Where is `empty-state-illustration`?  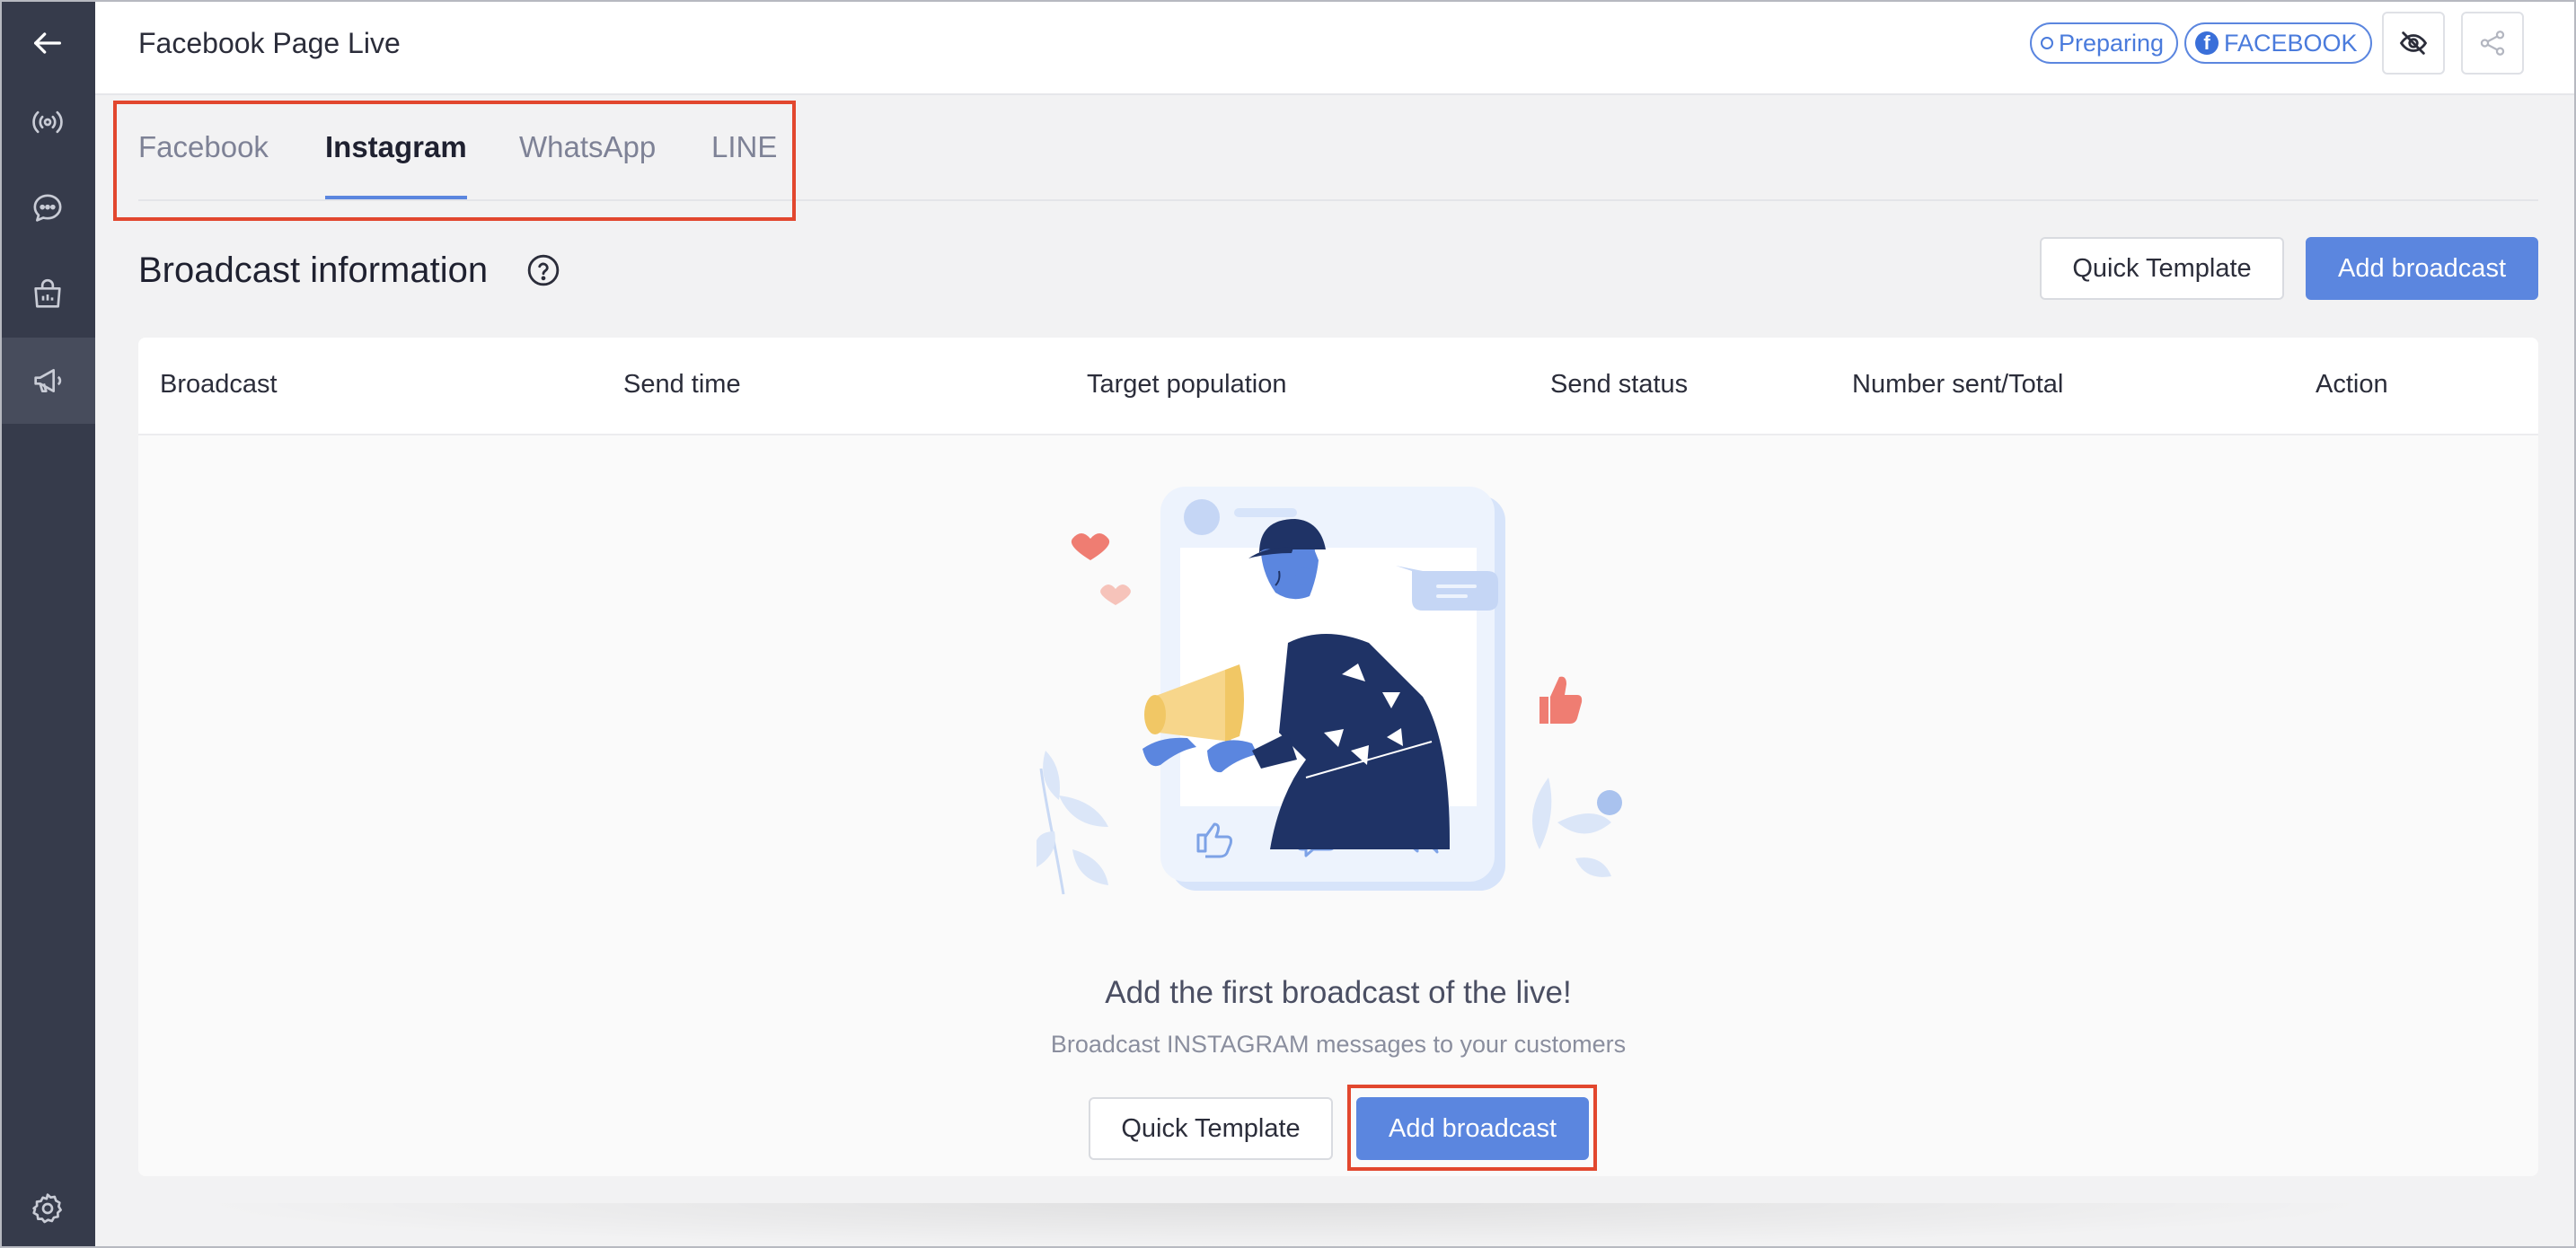
empty-state-illustration is located at coordinates (1329, 690).